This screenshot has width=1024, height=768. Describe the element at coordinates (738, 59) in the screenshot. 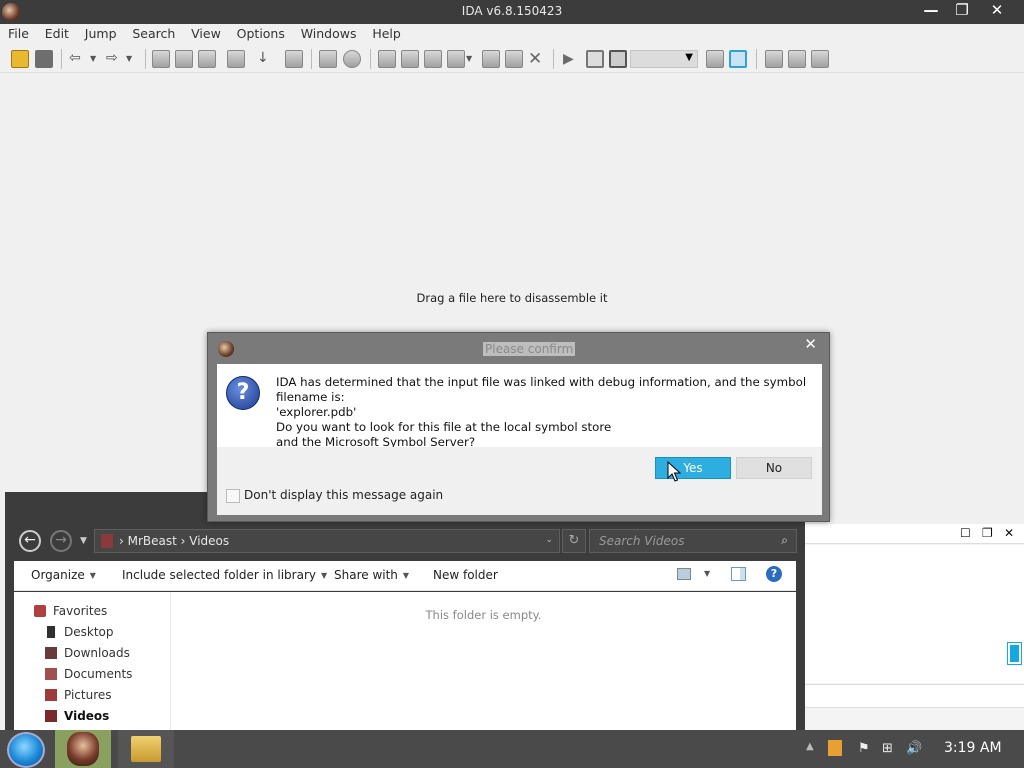

I see `run-debugger-icon` at that location.